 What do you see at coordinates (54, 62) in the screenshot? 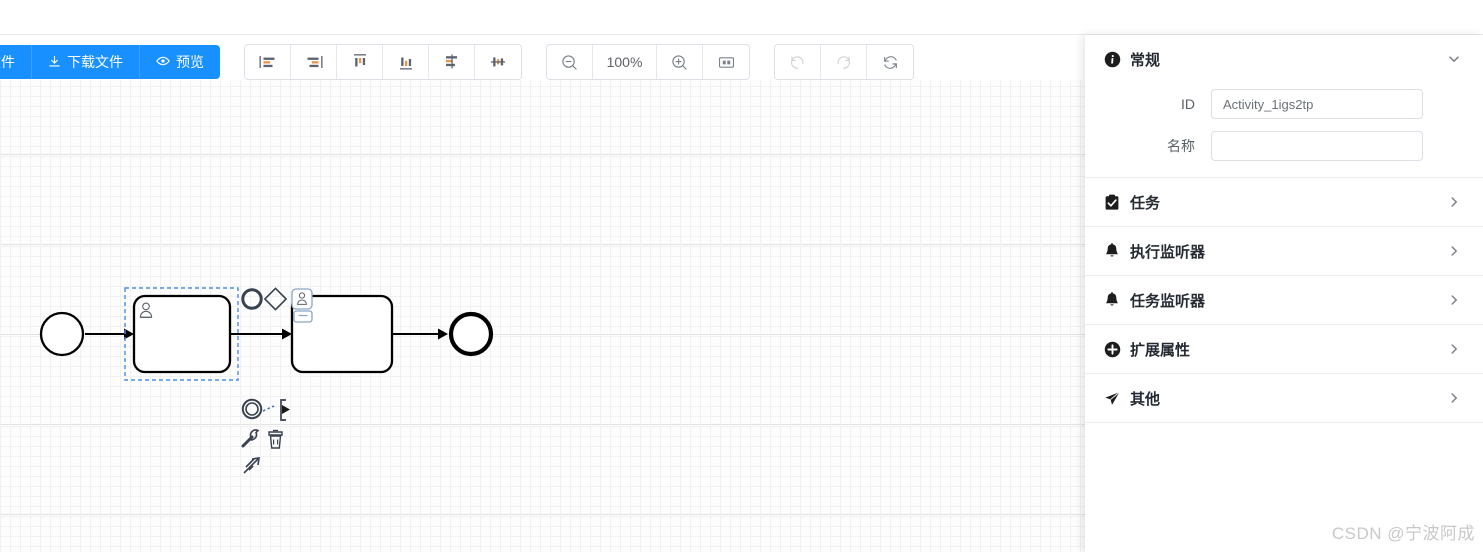
I see `download-icon` at bounding box center [54, 62].